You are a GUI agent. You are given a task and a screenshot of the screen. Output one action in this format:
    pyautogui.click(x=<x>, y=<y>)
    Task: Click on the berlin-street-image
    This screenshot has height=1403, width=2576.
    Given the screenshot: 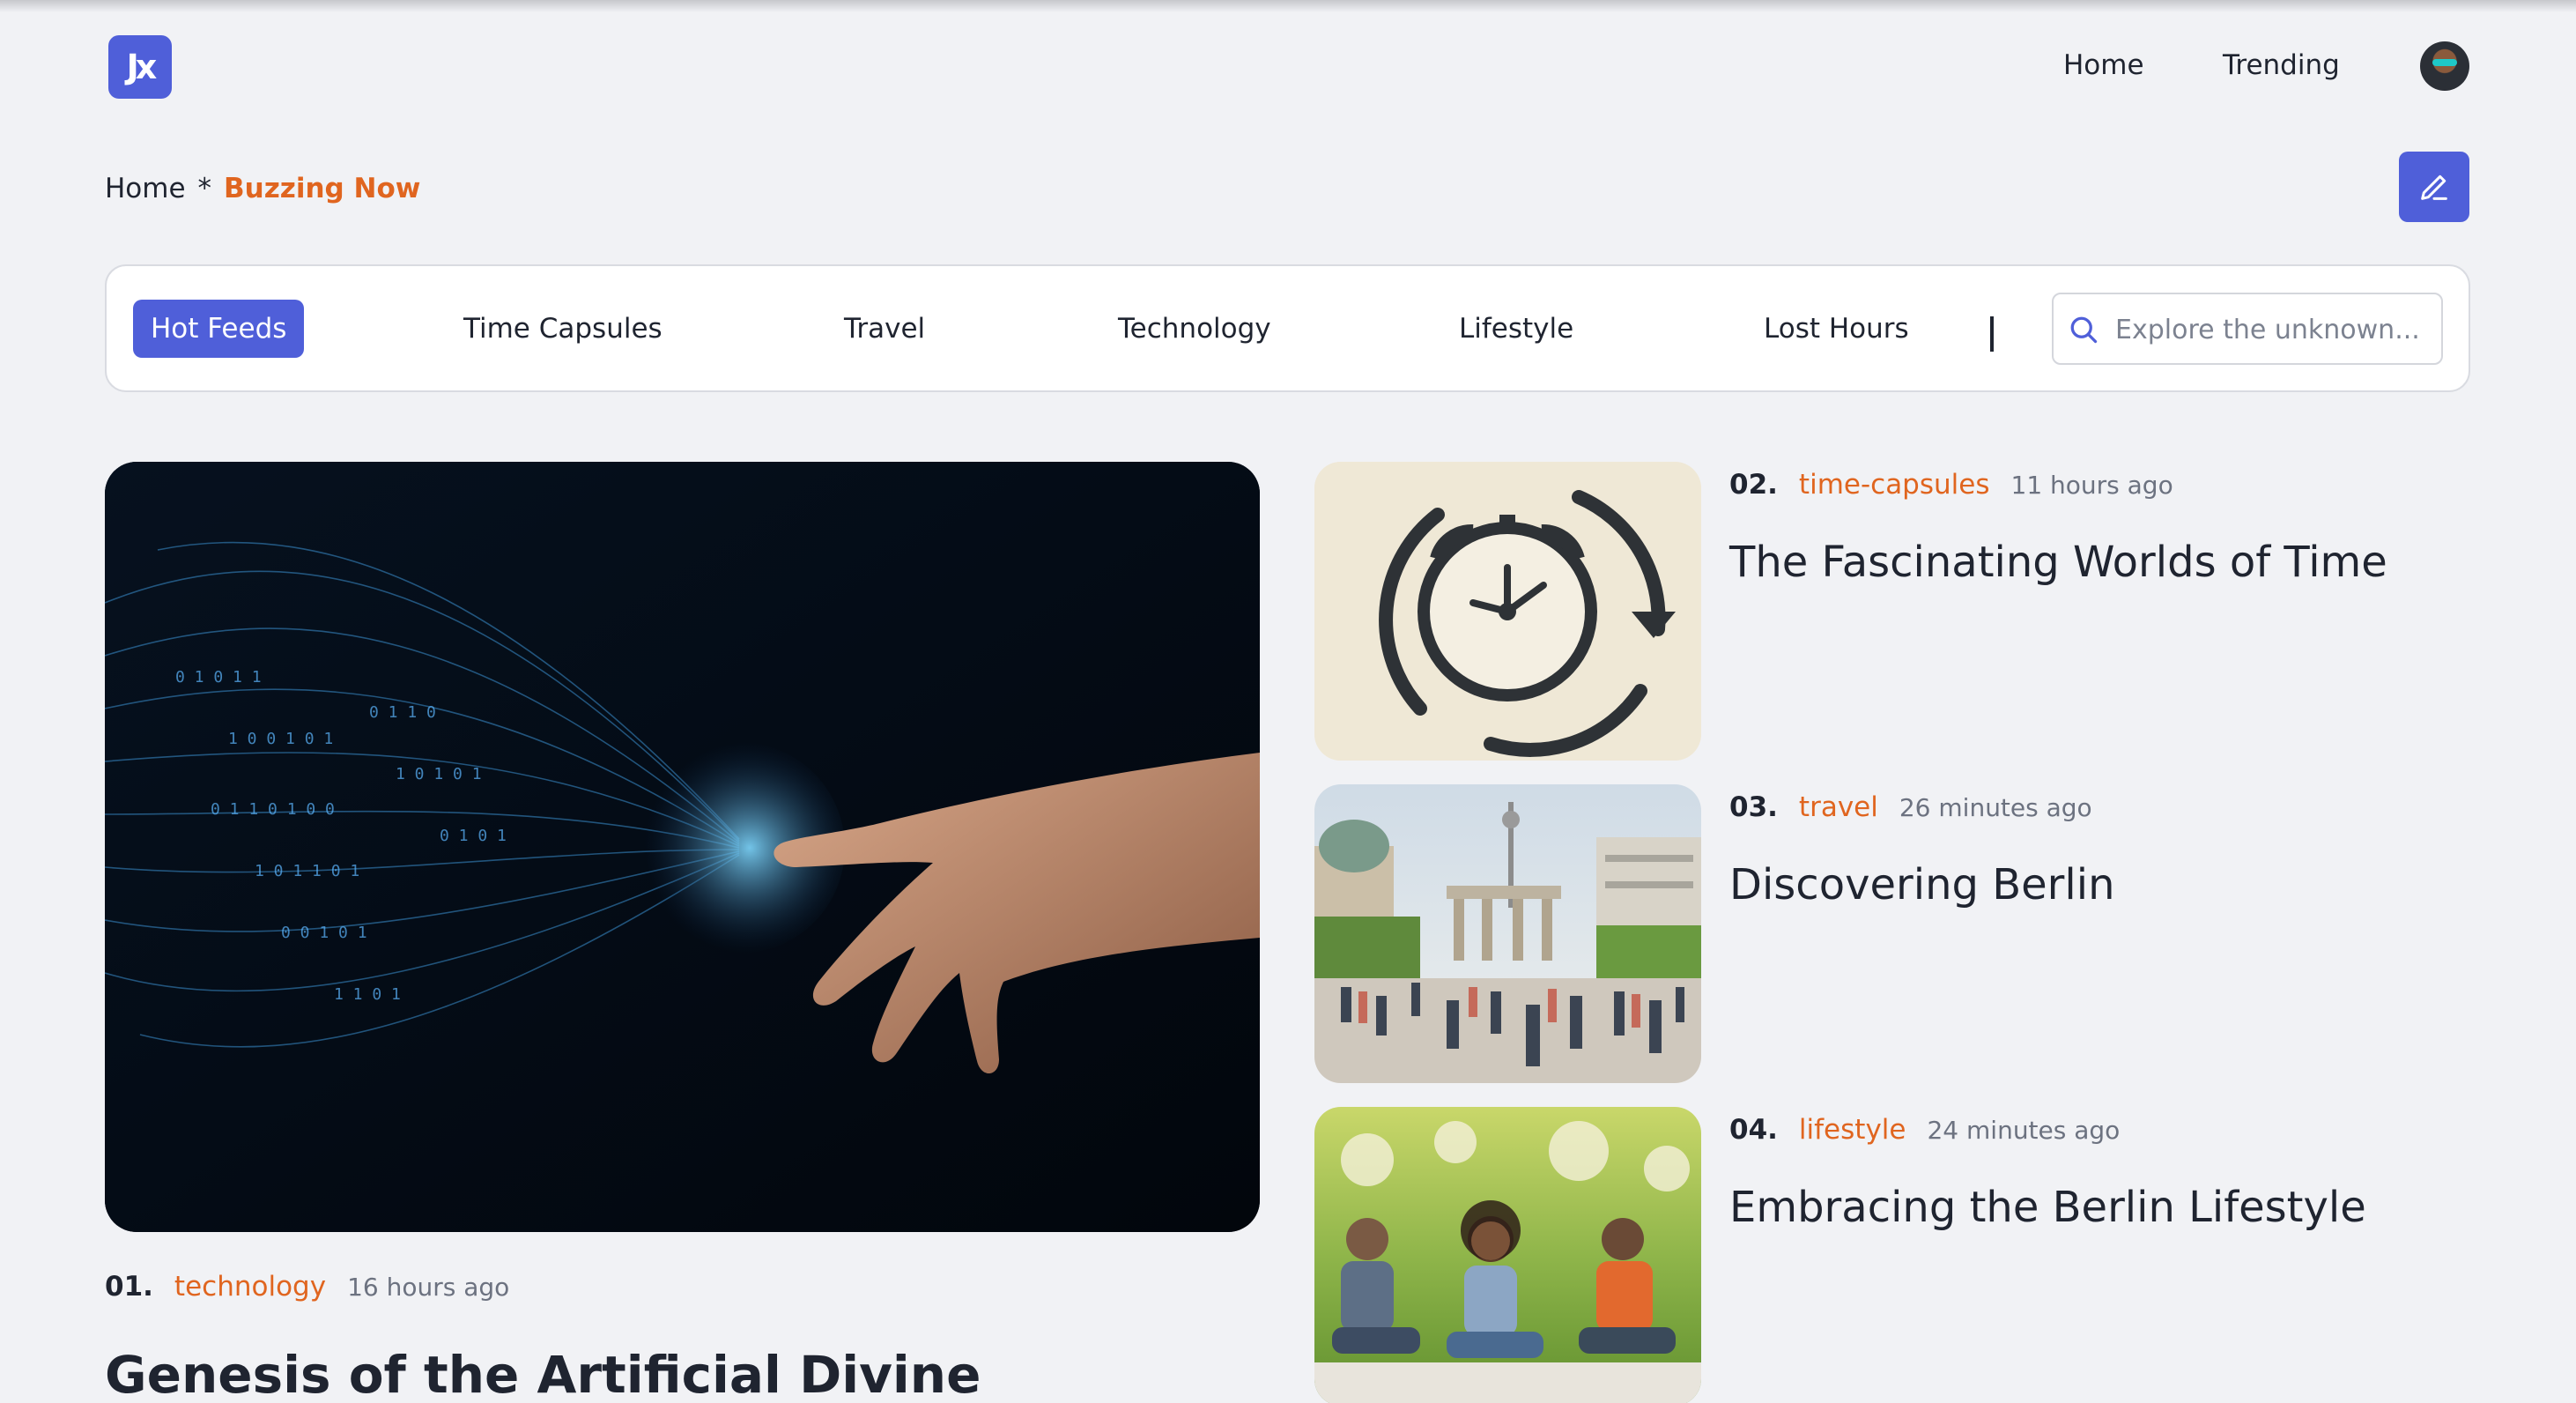 What is the action you would take?
    pyautogui.click(x=1508, y=933)
    